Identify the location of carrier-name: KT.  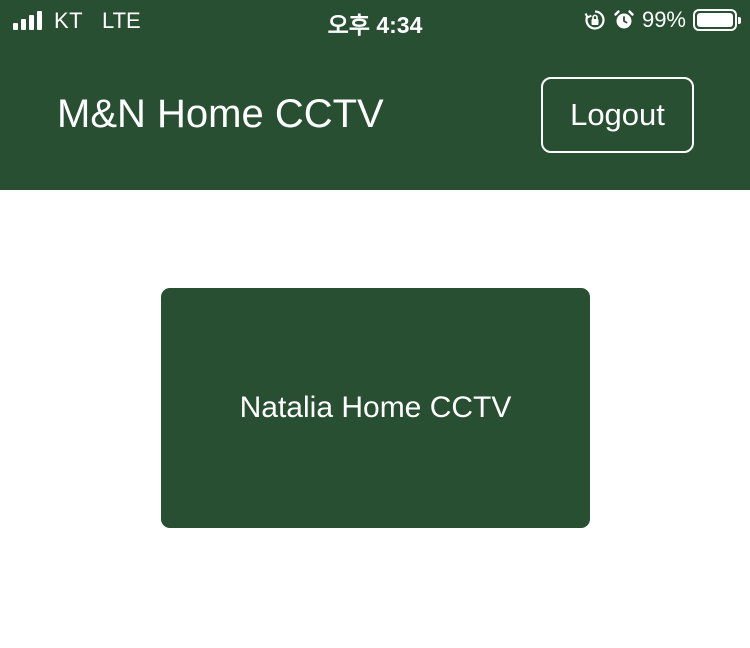
(69, 20).